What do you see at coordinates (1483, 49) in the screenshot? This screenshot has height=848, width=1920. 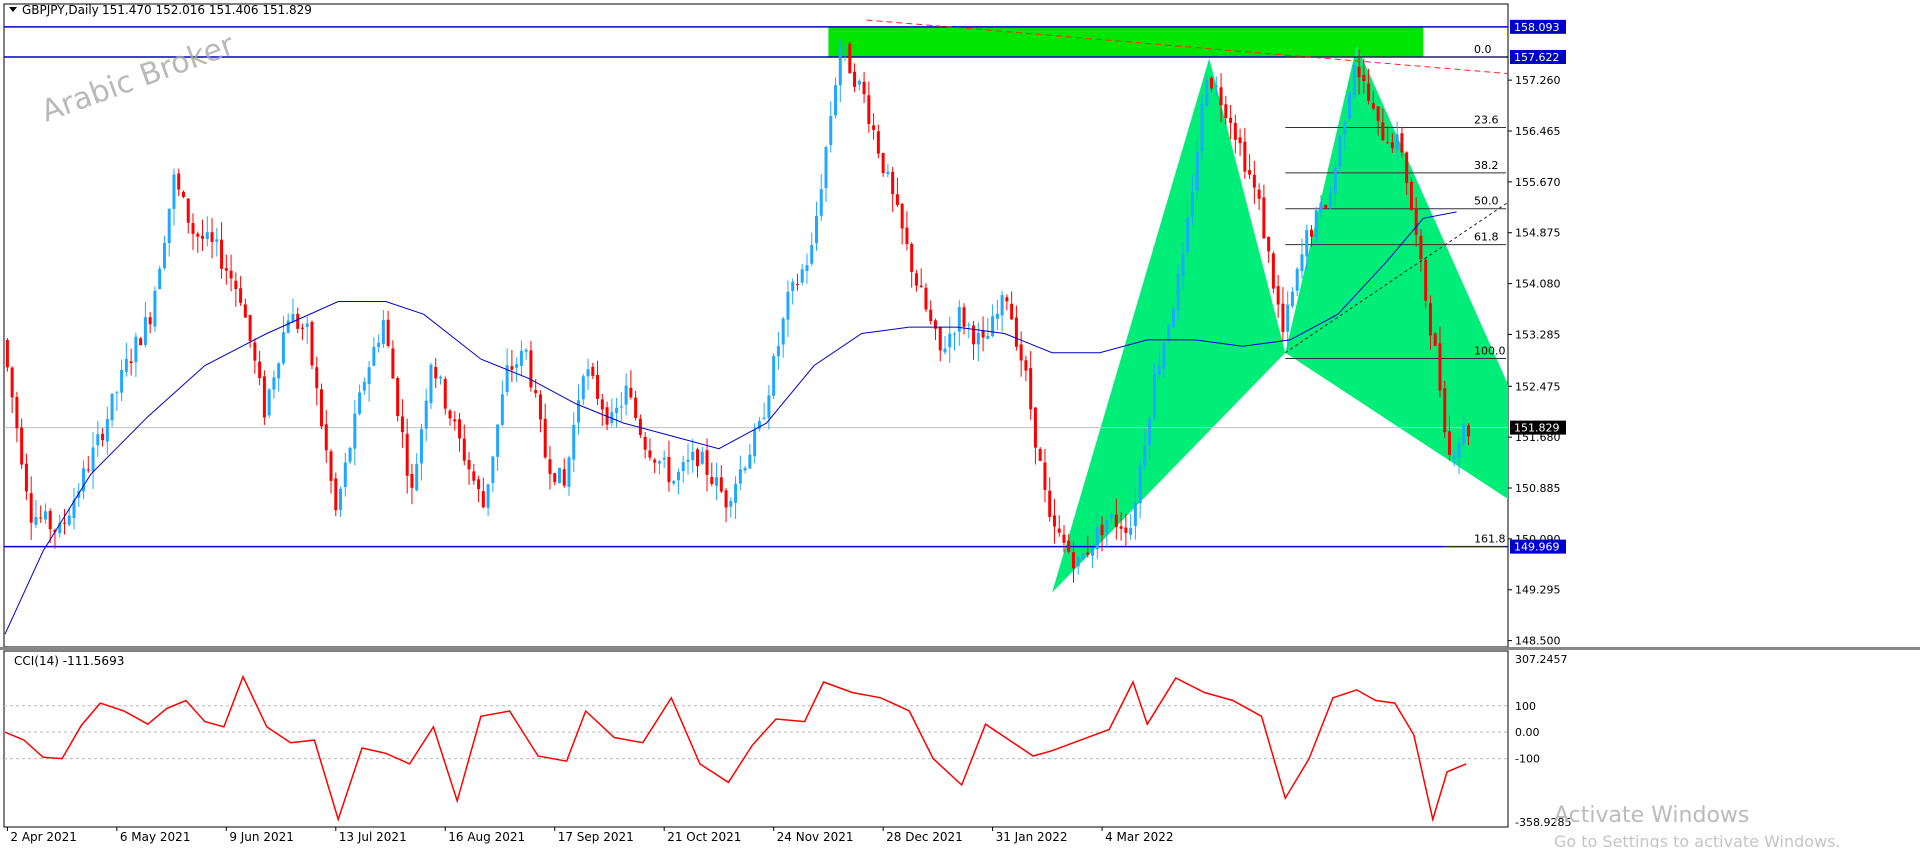 I see `fib-label-0.0: 0.0` at bounding box center [1483, 49].